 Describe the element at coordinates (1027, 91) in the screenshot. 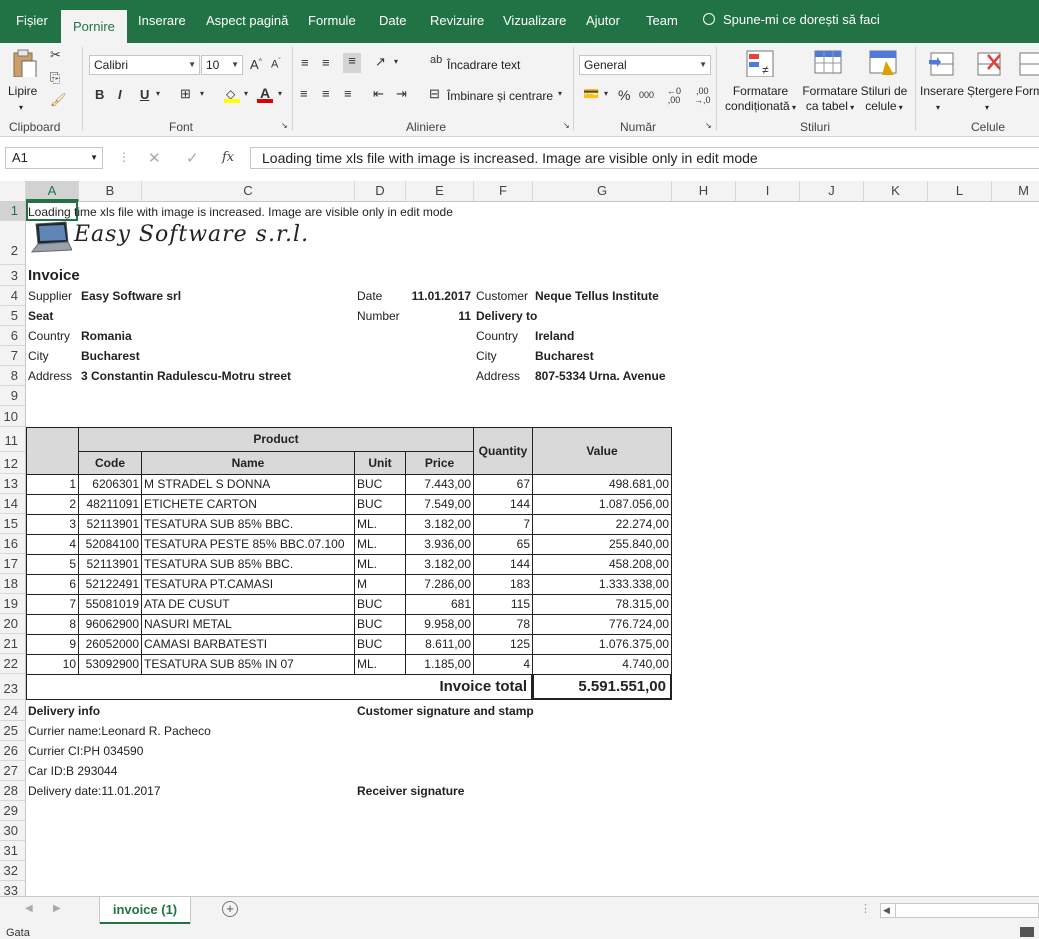

I see `format-cells-button: Form` at that location.